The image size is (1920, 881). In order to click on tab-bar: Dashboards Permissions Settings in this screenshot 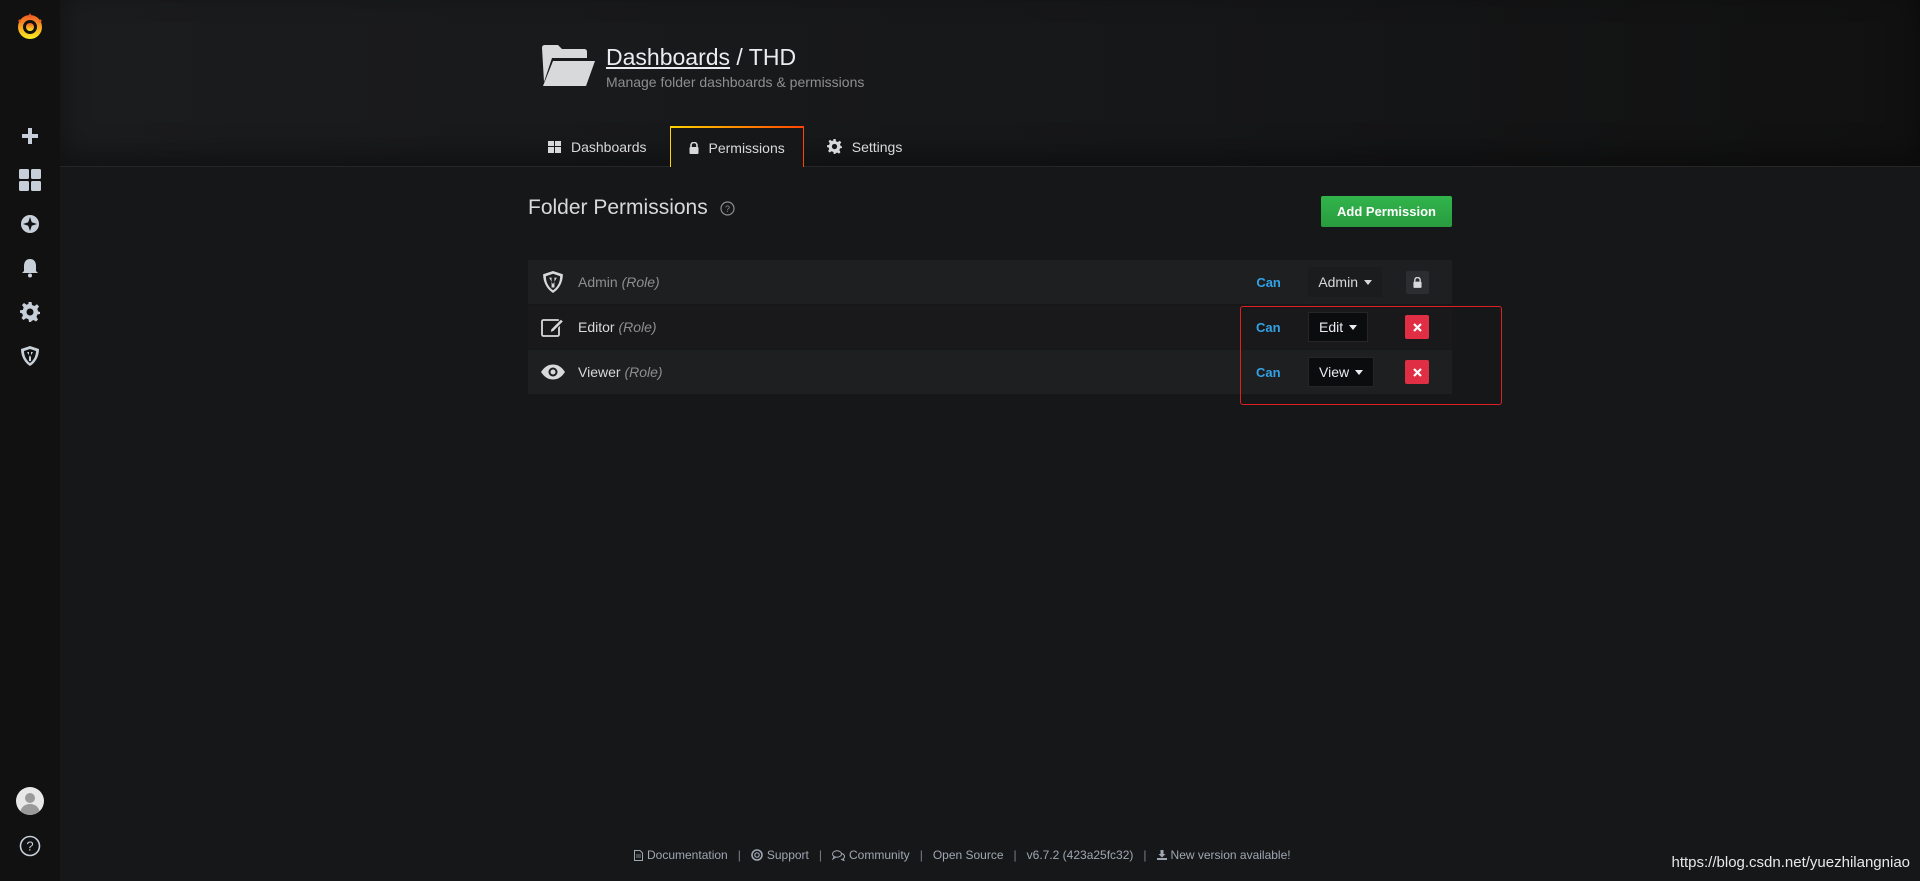, I will do `click(727, 147)`.